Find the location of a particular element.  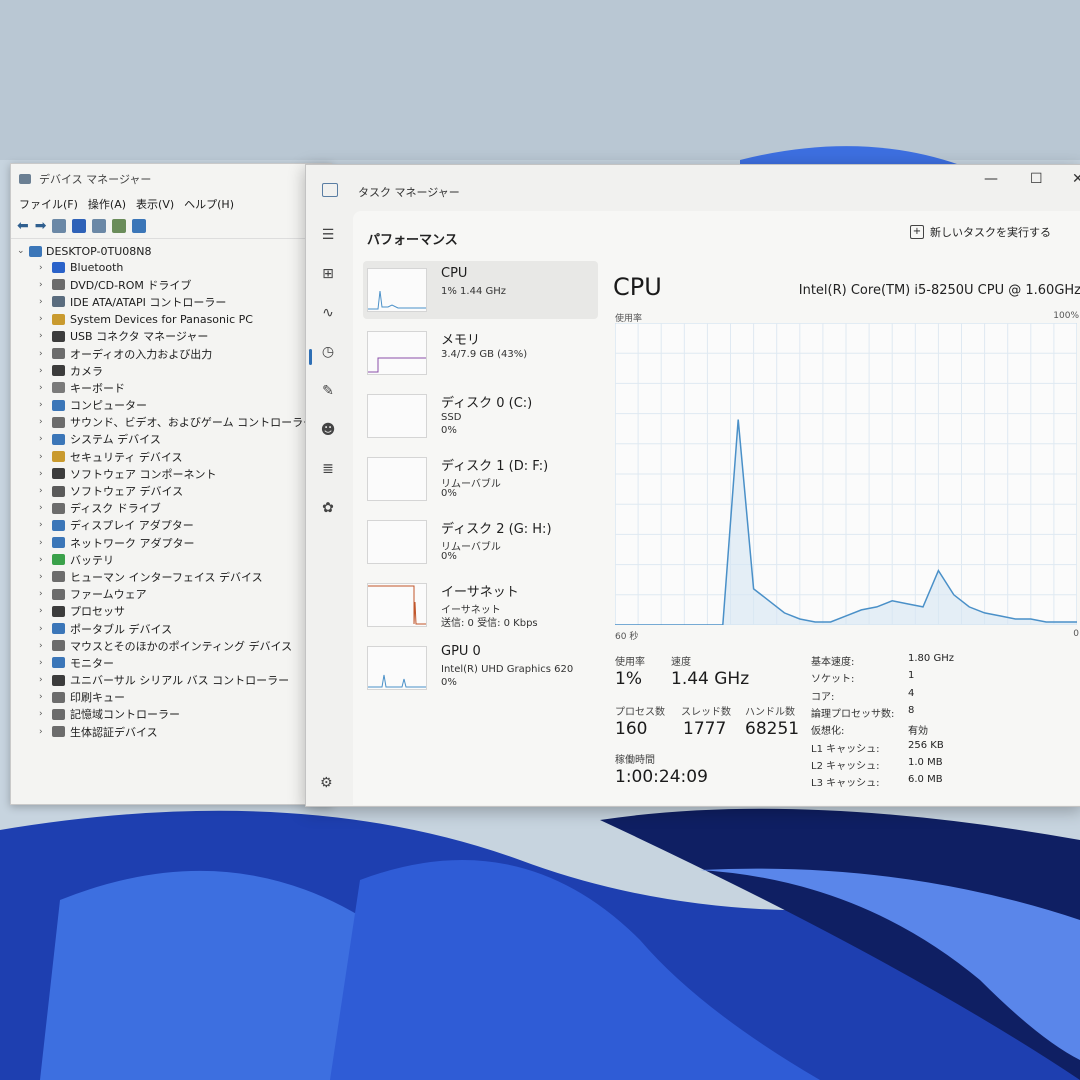

run-new-task-button: + 新しいタスクを実行する is located at coordinates (980, 232).